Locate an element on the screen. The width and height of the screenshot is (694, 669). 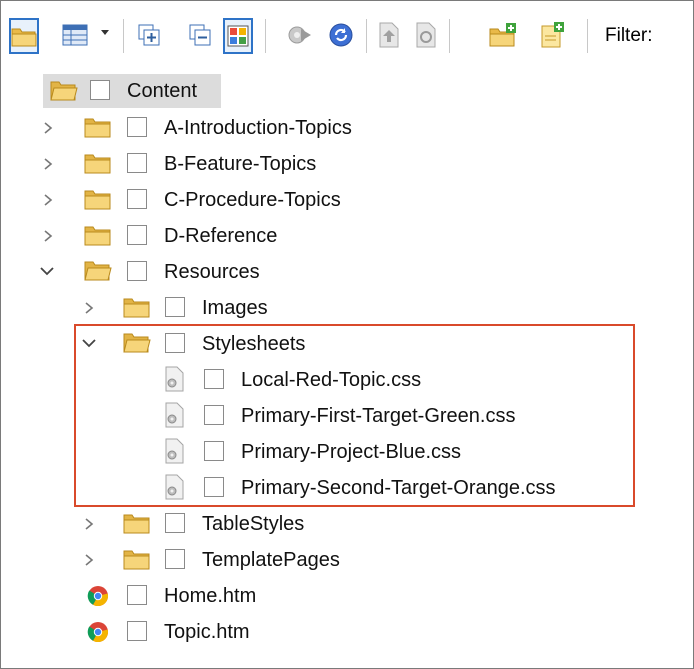
tree-label: D-Reference is located at coordinates (221, 236).